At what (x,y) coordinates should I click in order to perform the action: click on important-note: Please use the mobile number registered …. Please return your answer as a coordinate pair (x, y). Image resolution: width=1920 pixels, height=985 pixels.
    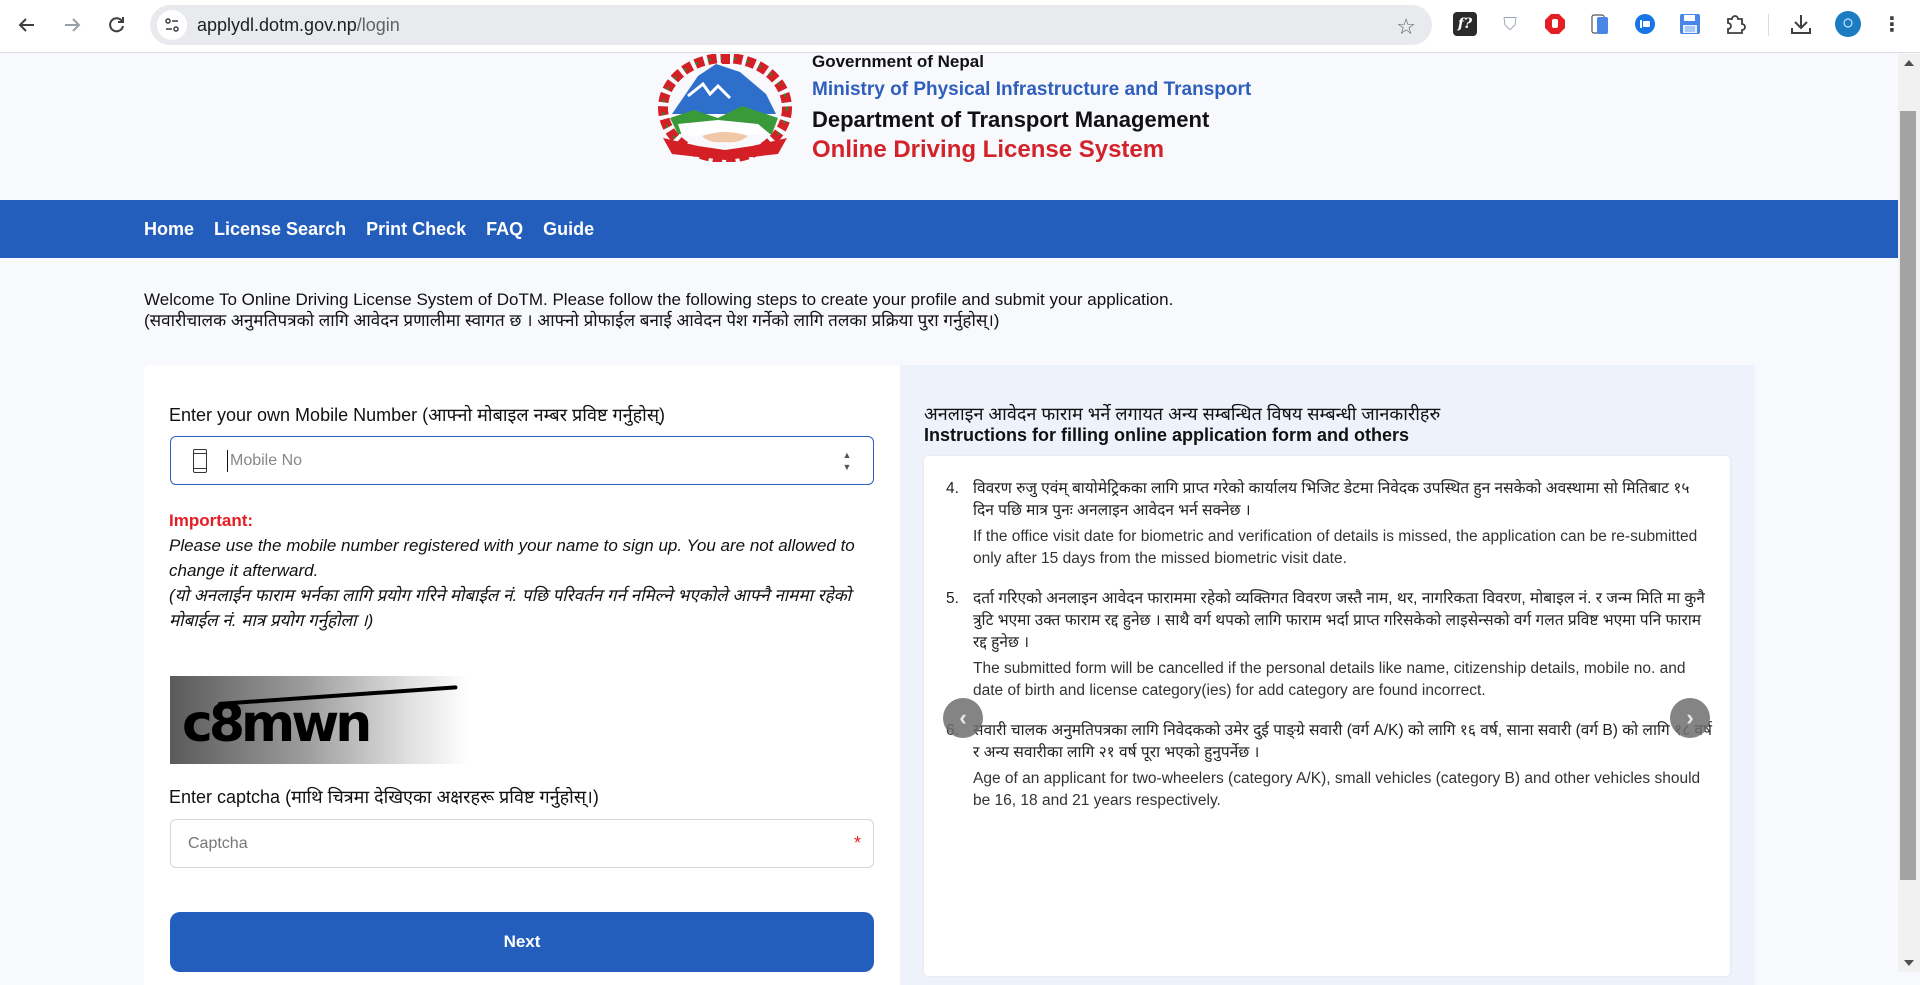
    Looking at the image, I should click on (529, 583).